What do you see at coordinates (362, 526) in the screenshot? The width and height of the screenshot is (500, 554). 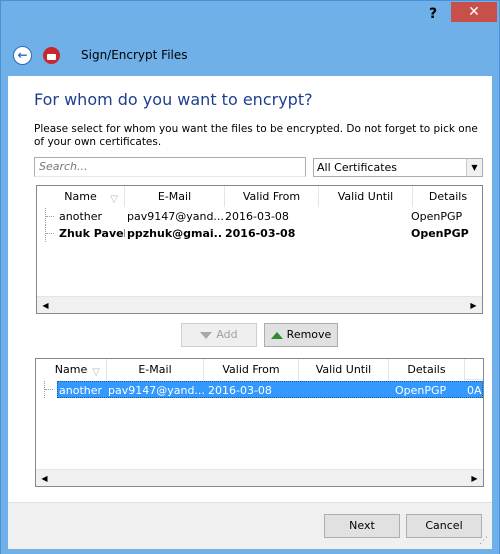 I see `next-button: Next` at bounding box center [362, 526].